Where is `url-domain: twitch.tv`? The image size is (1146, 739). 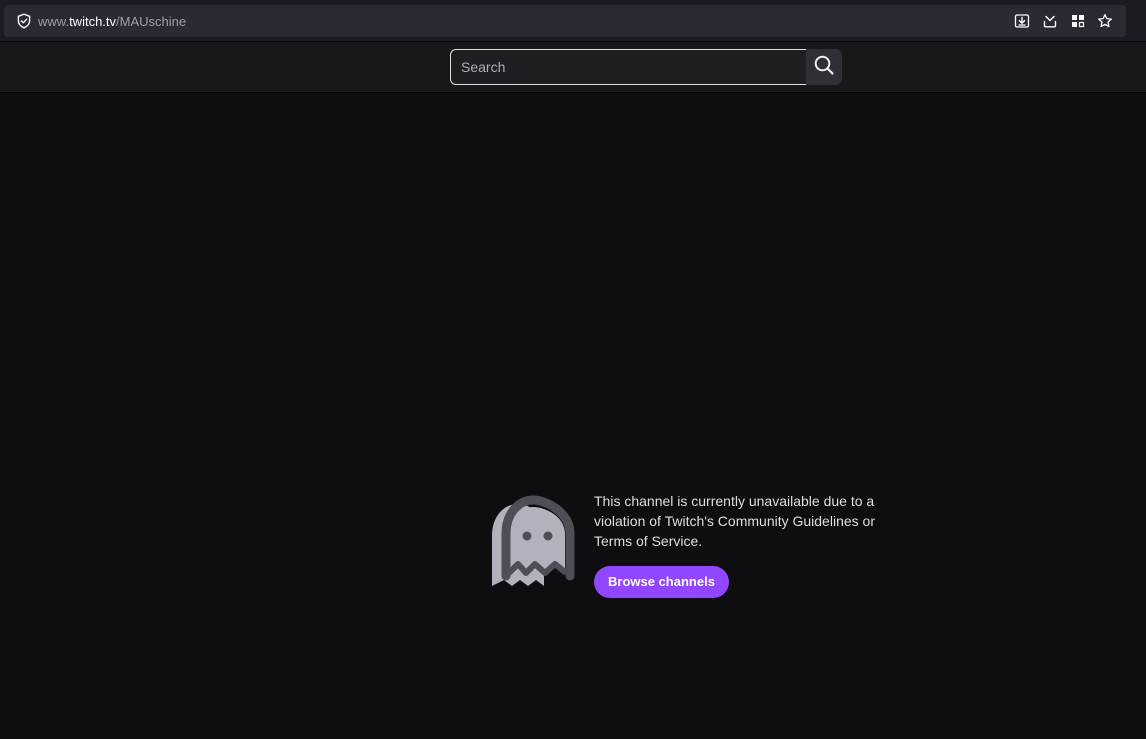 url-domain: twitch.tv is located at coordinates (93, 21).